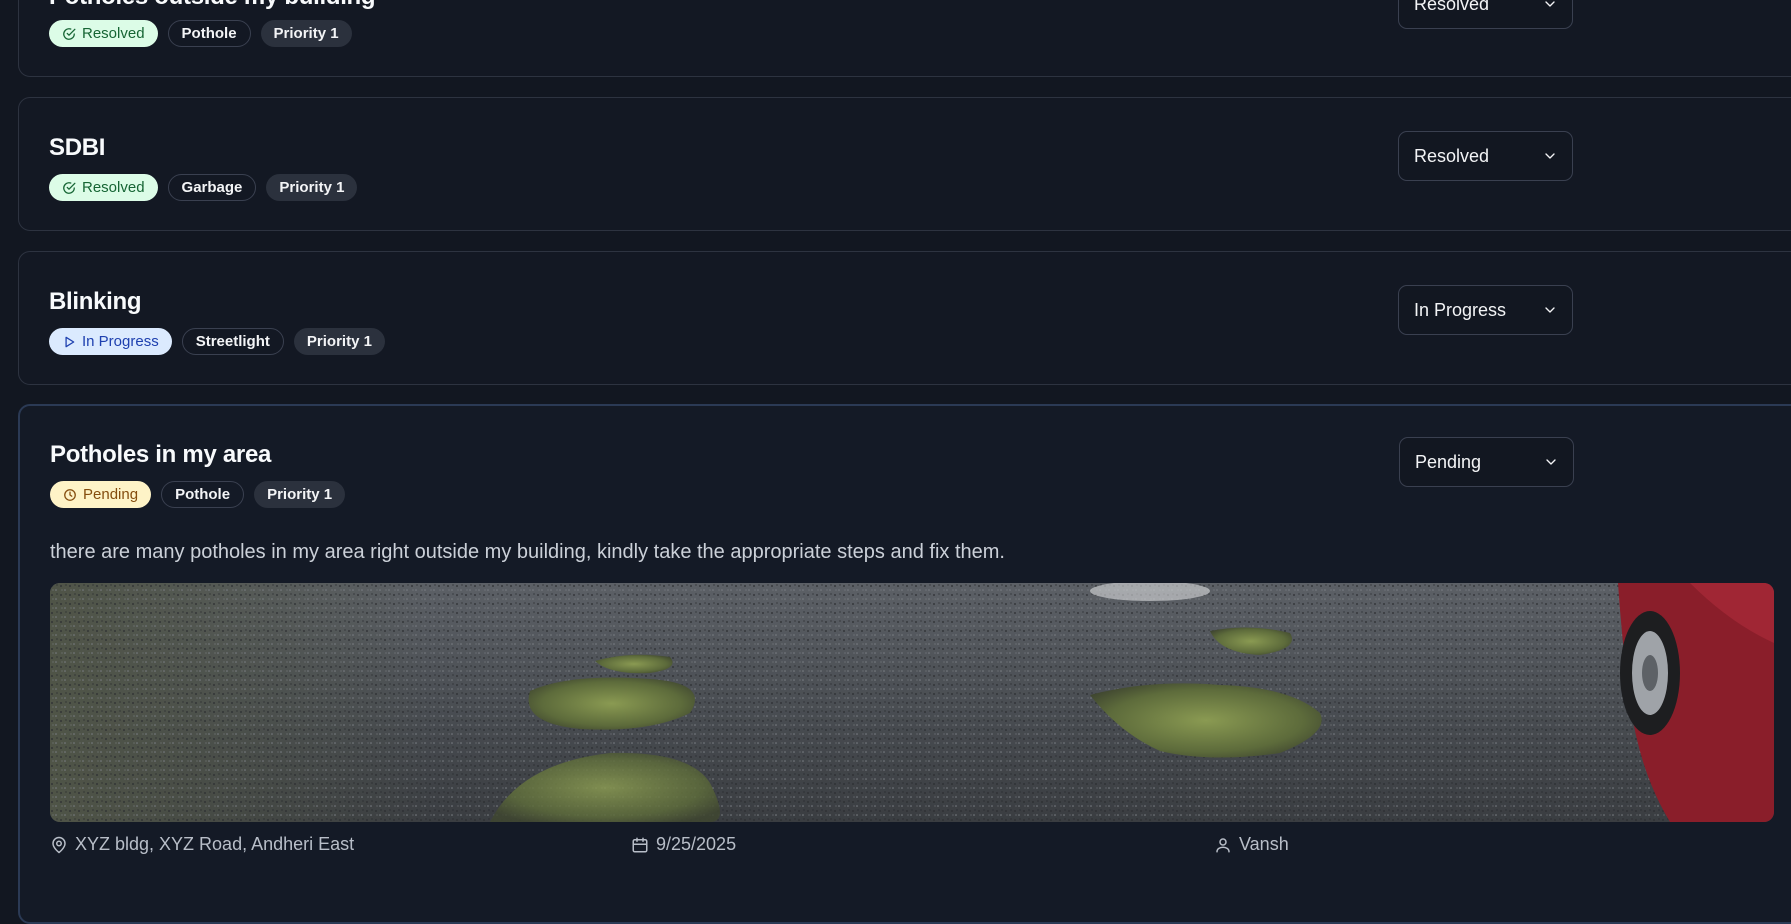 The height and width of the screenshot is (924, 1791). I want to click on complaint-badges: Resolved Garbage Priority 1, so click(203, 187).